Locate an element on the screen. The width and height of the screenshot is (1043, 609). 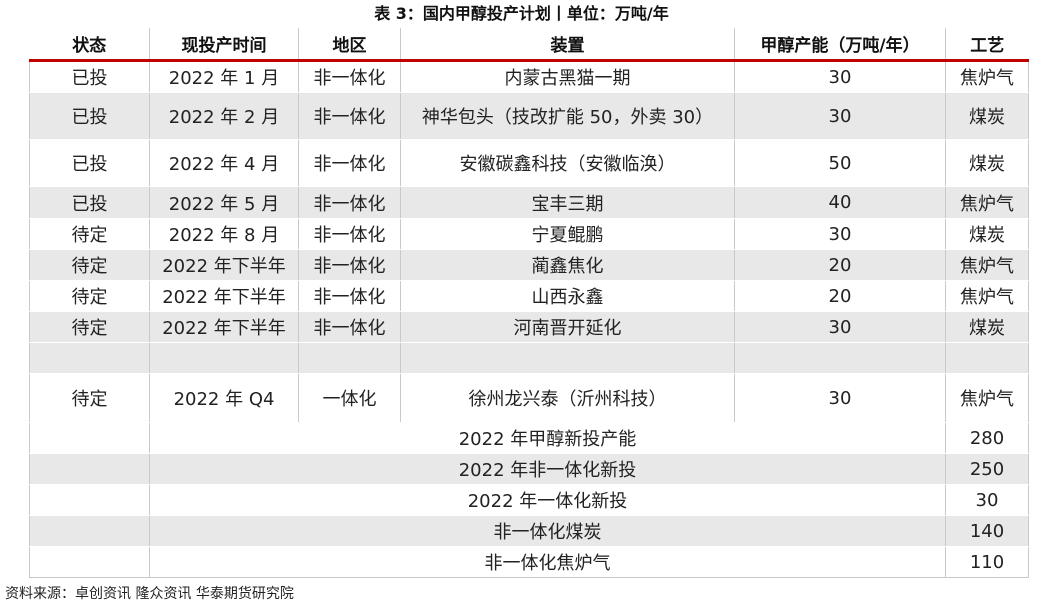
cell-status is located at coordinates (89, 358).